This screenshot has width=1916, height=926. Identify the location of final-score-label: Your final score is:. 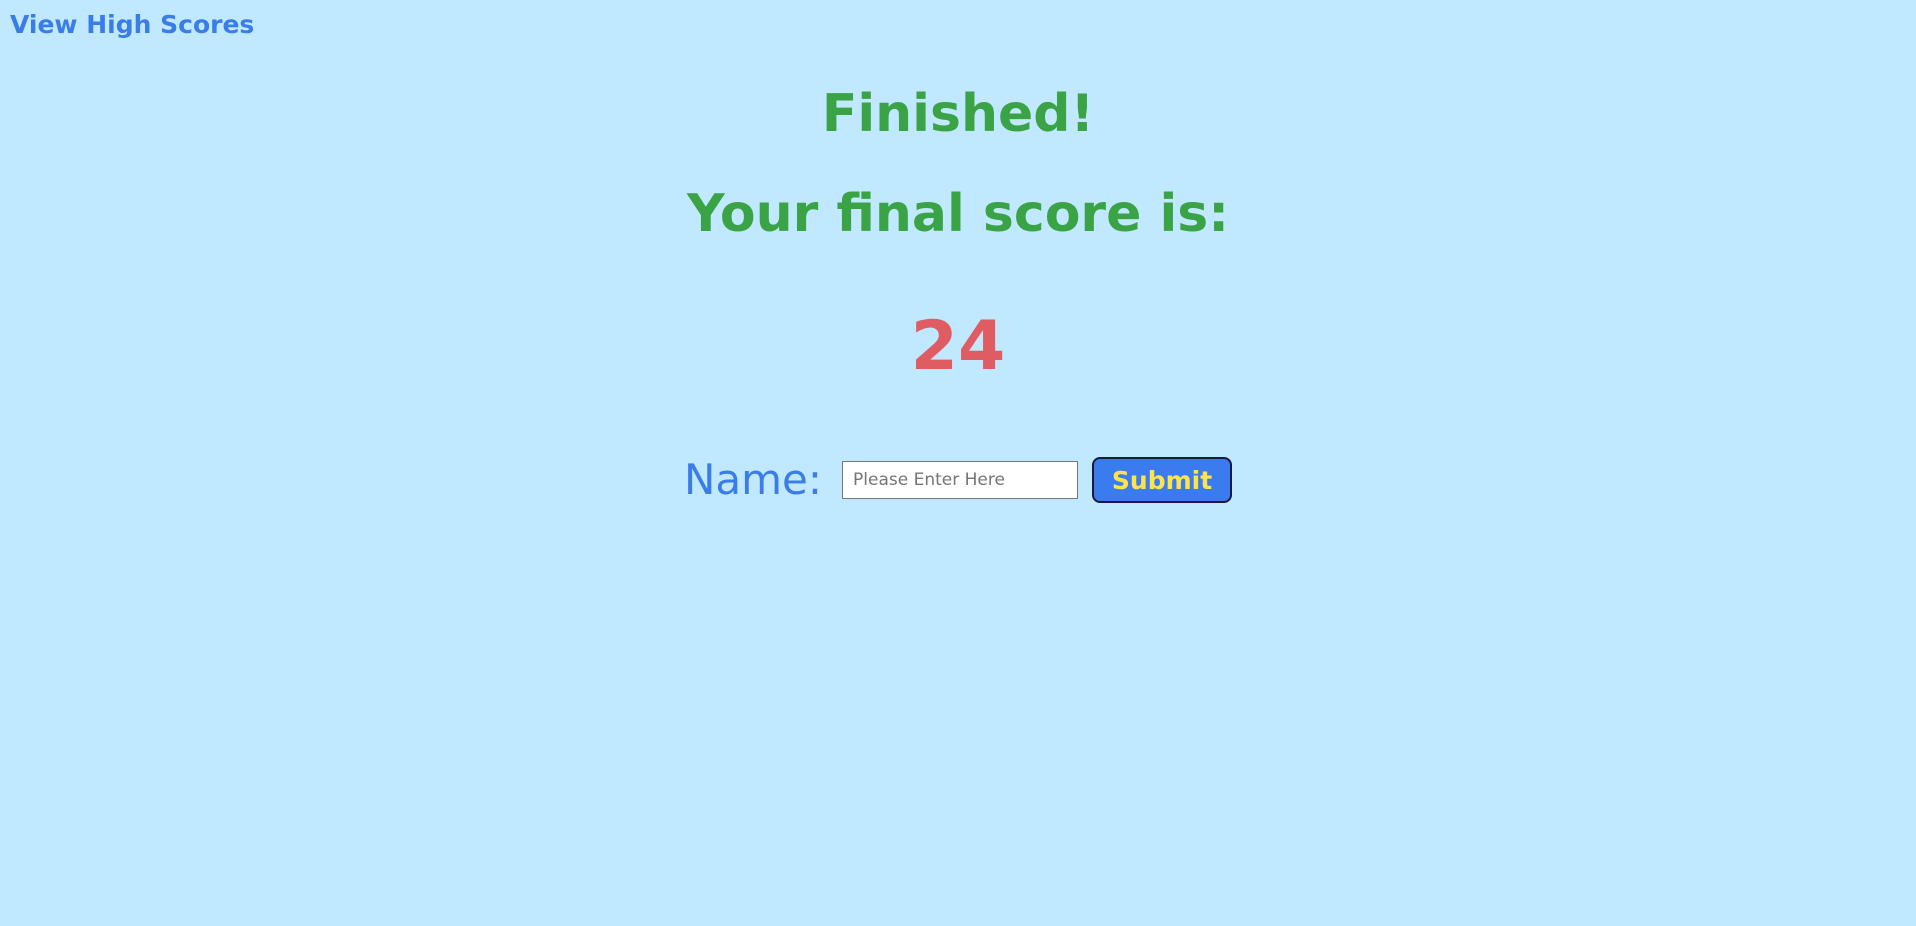
(958, 214).